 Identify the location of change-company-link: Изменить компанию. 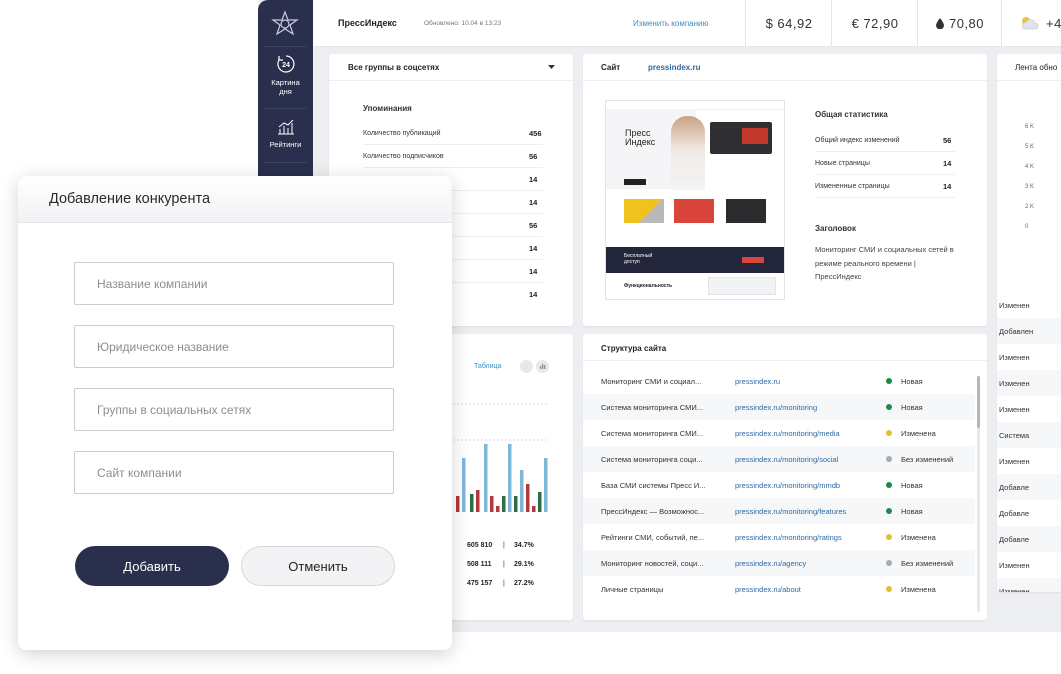
(671, 23).